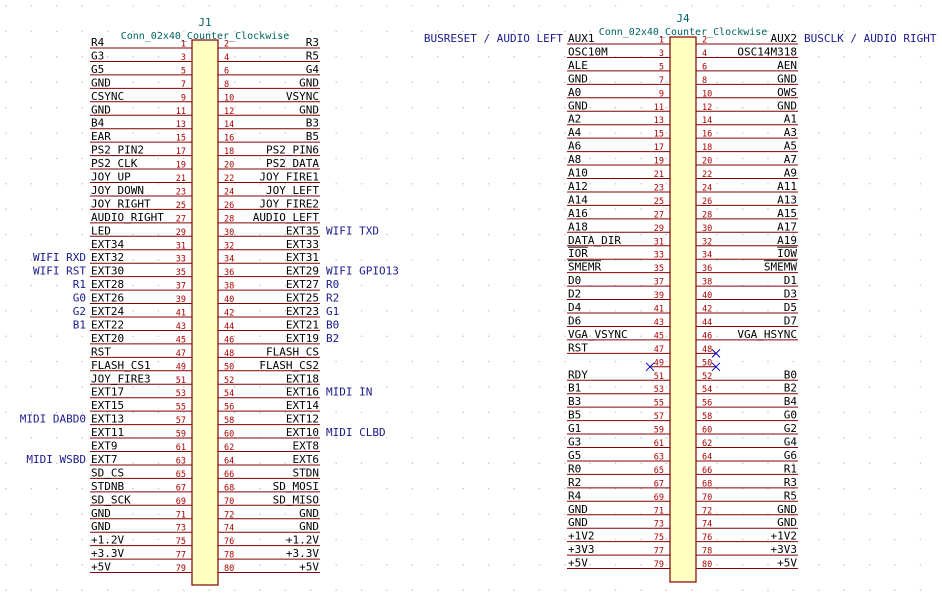  What do you see at coordinates (787, 186) in the screenshot?
I see `j4-net-label: A11` at bounding box center [787, 186].